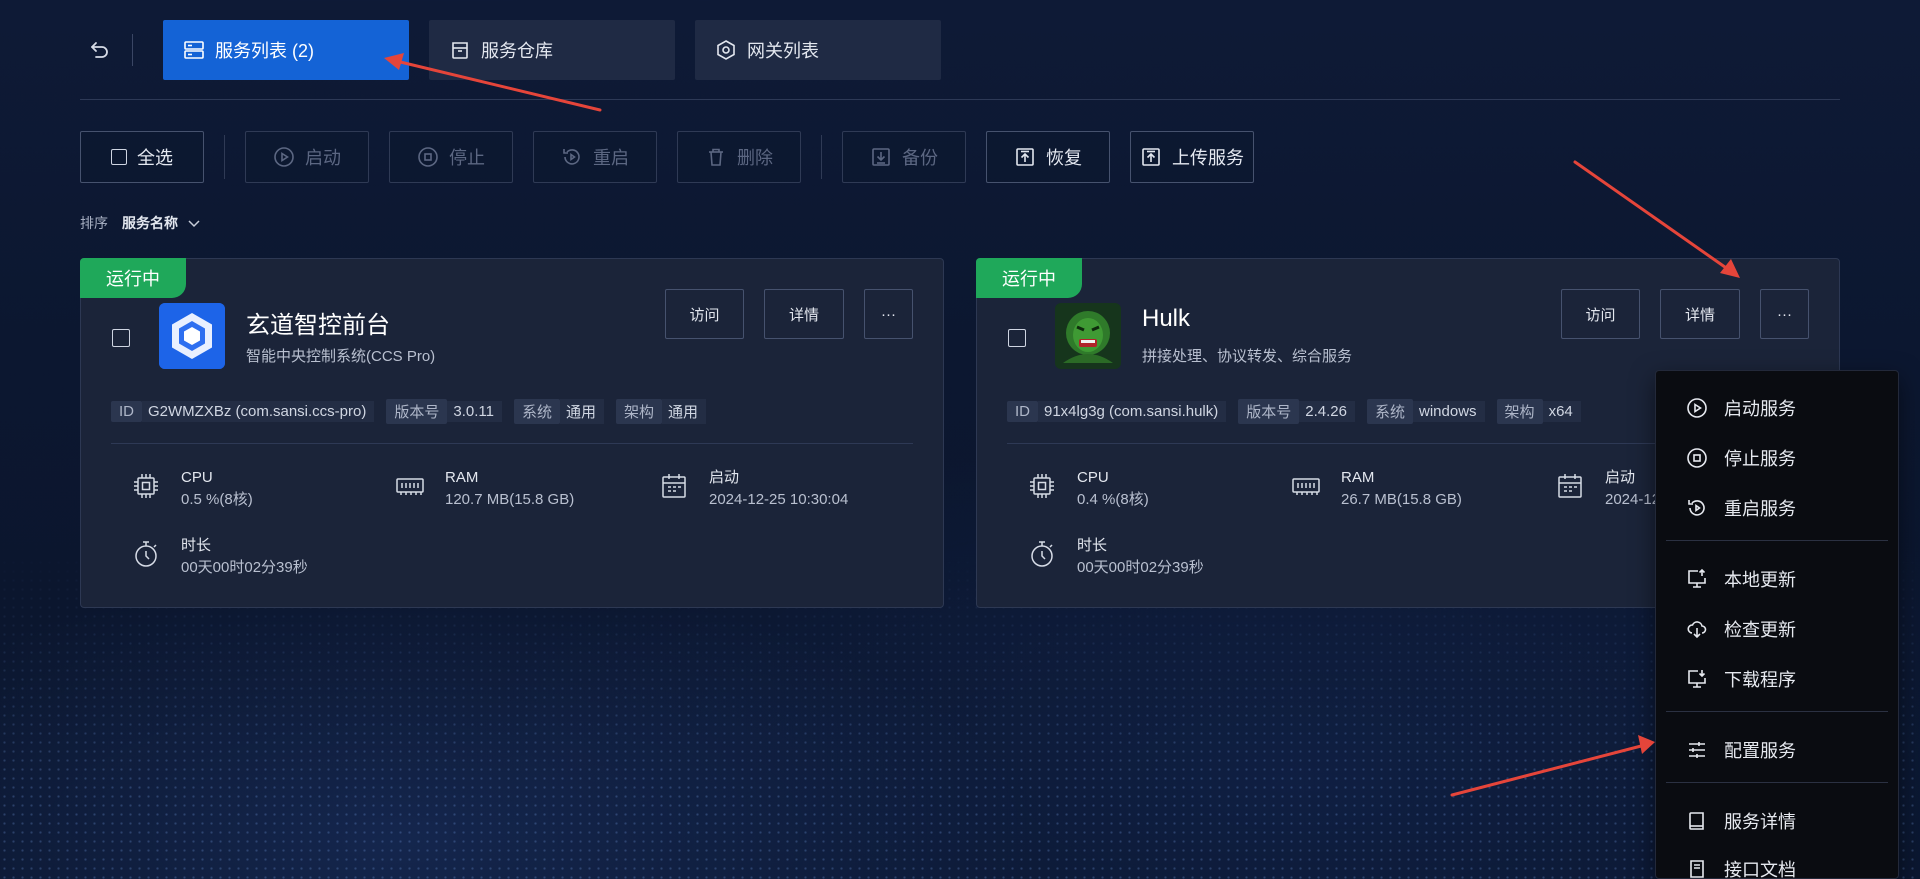  I want to click on chevron-down-icon, so click(194, 223).